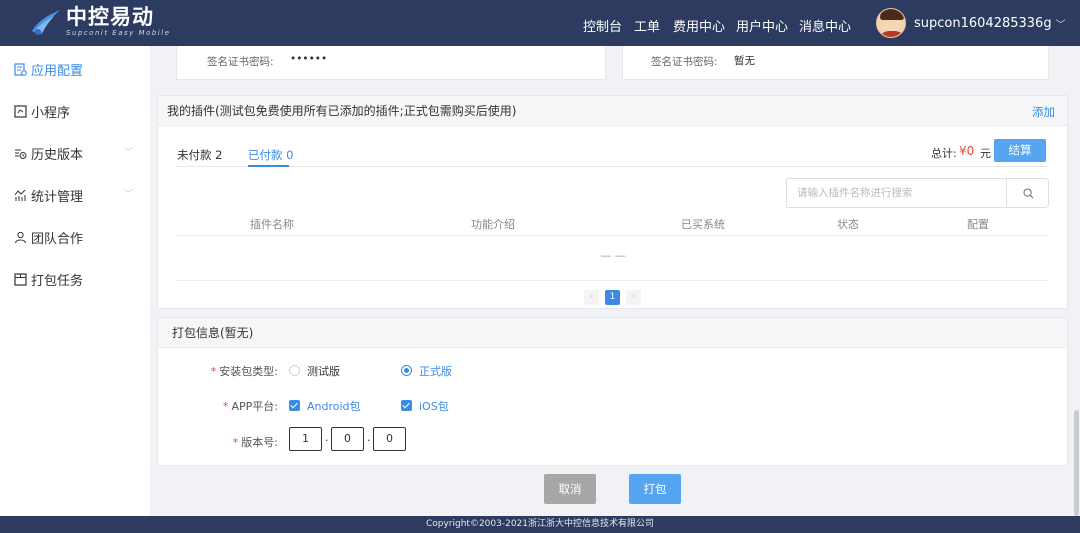 This screenshot has width=1080, height=533. I want to click on checkbox-android, so click(294, 405).